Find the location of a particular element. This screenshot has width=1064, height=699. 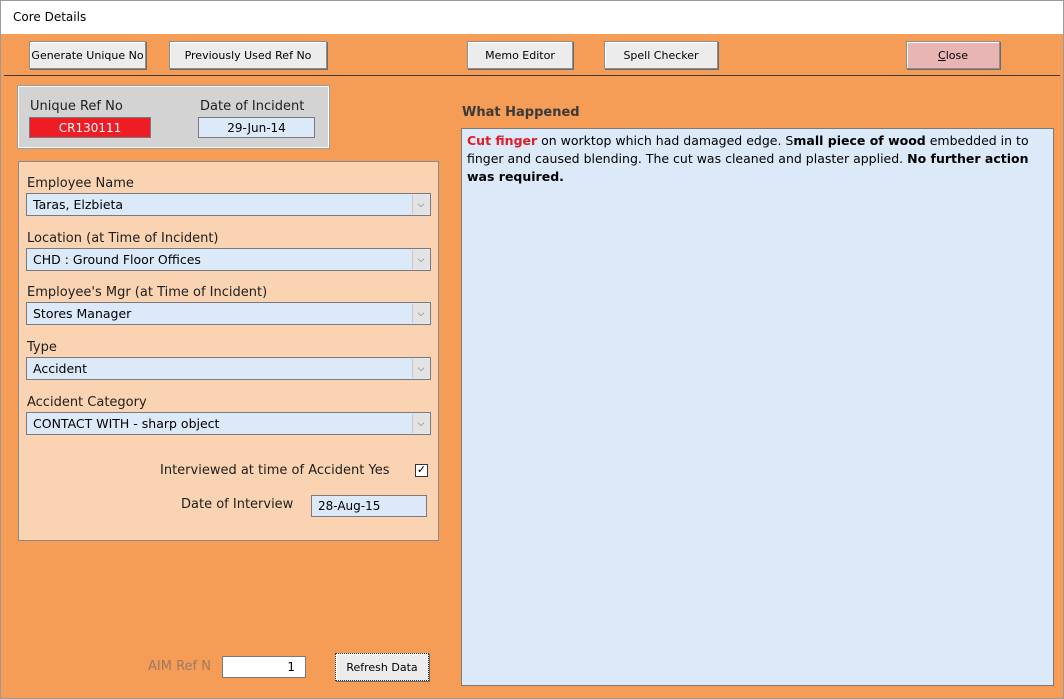

manager-select: Stores Manager ⌵ is located at coordinates (228, 313).